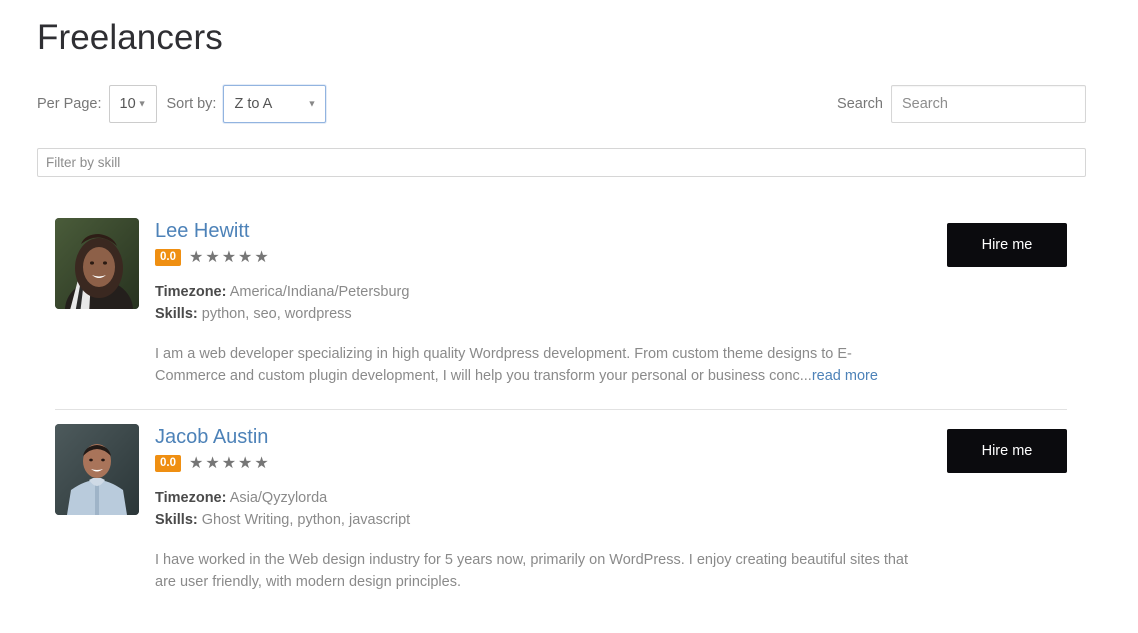 The width and height of the screenshot is (1138, 633). What do you see at coordinates (276, 314) in the screenshot?
I see `skills-value: python, seo, wordpress` at bounding box center [276, 314].